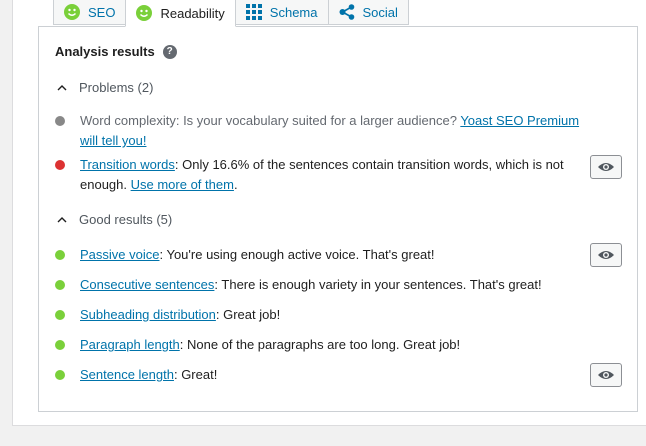 Image resolution: width=646 pixels, height=446 pixels. I want to click on sentence-length-link: Sentence length, so click(127, 374).